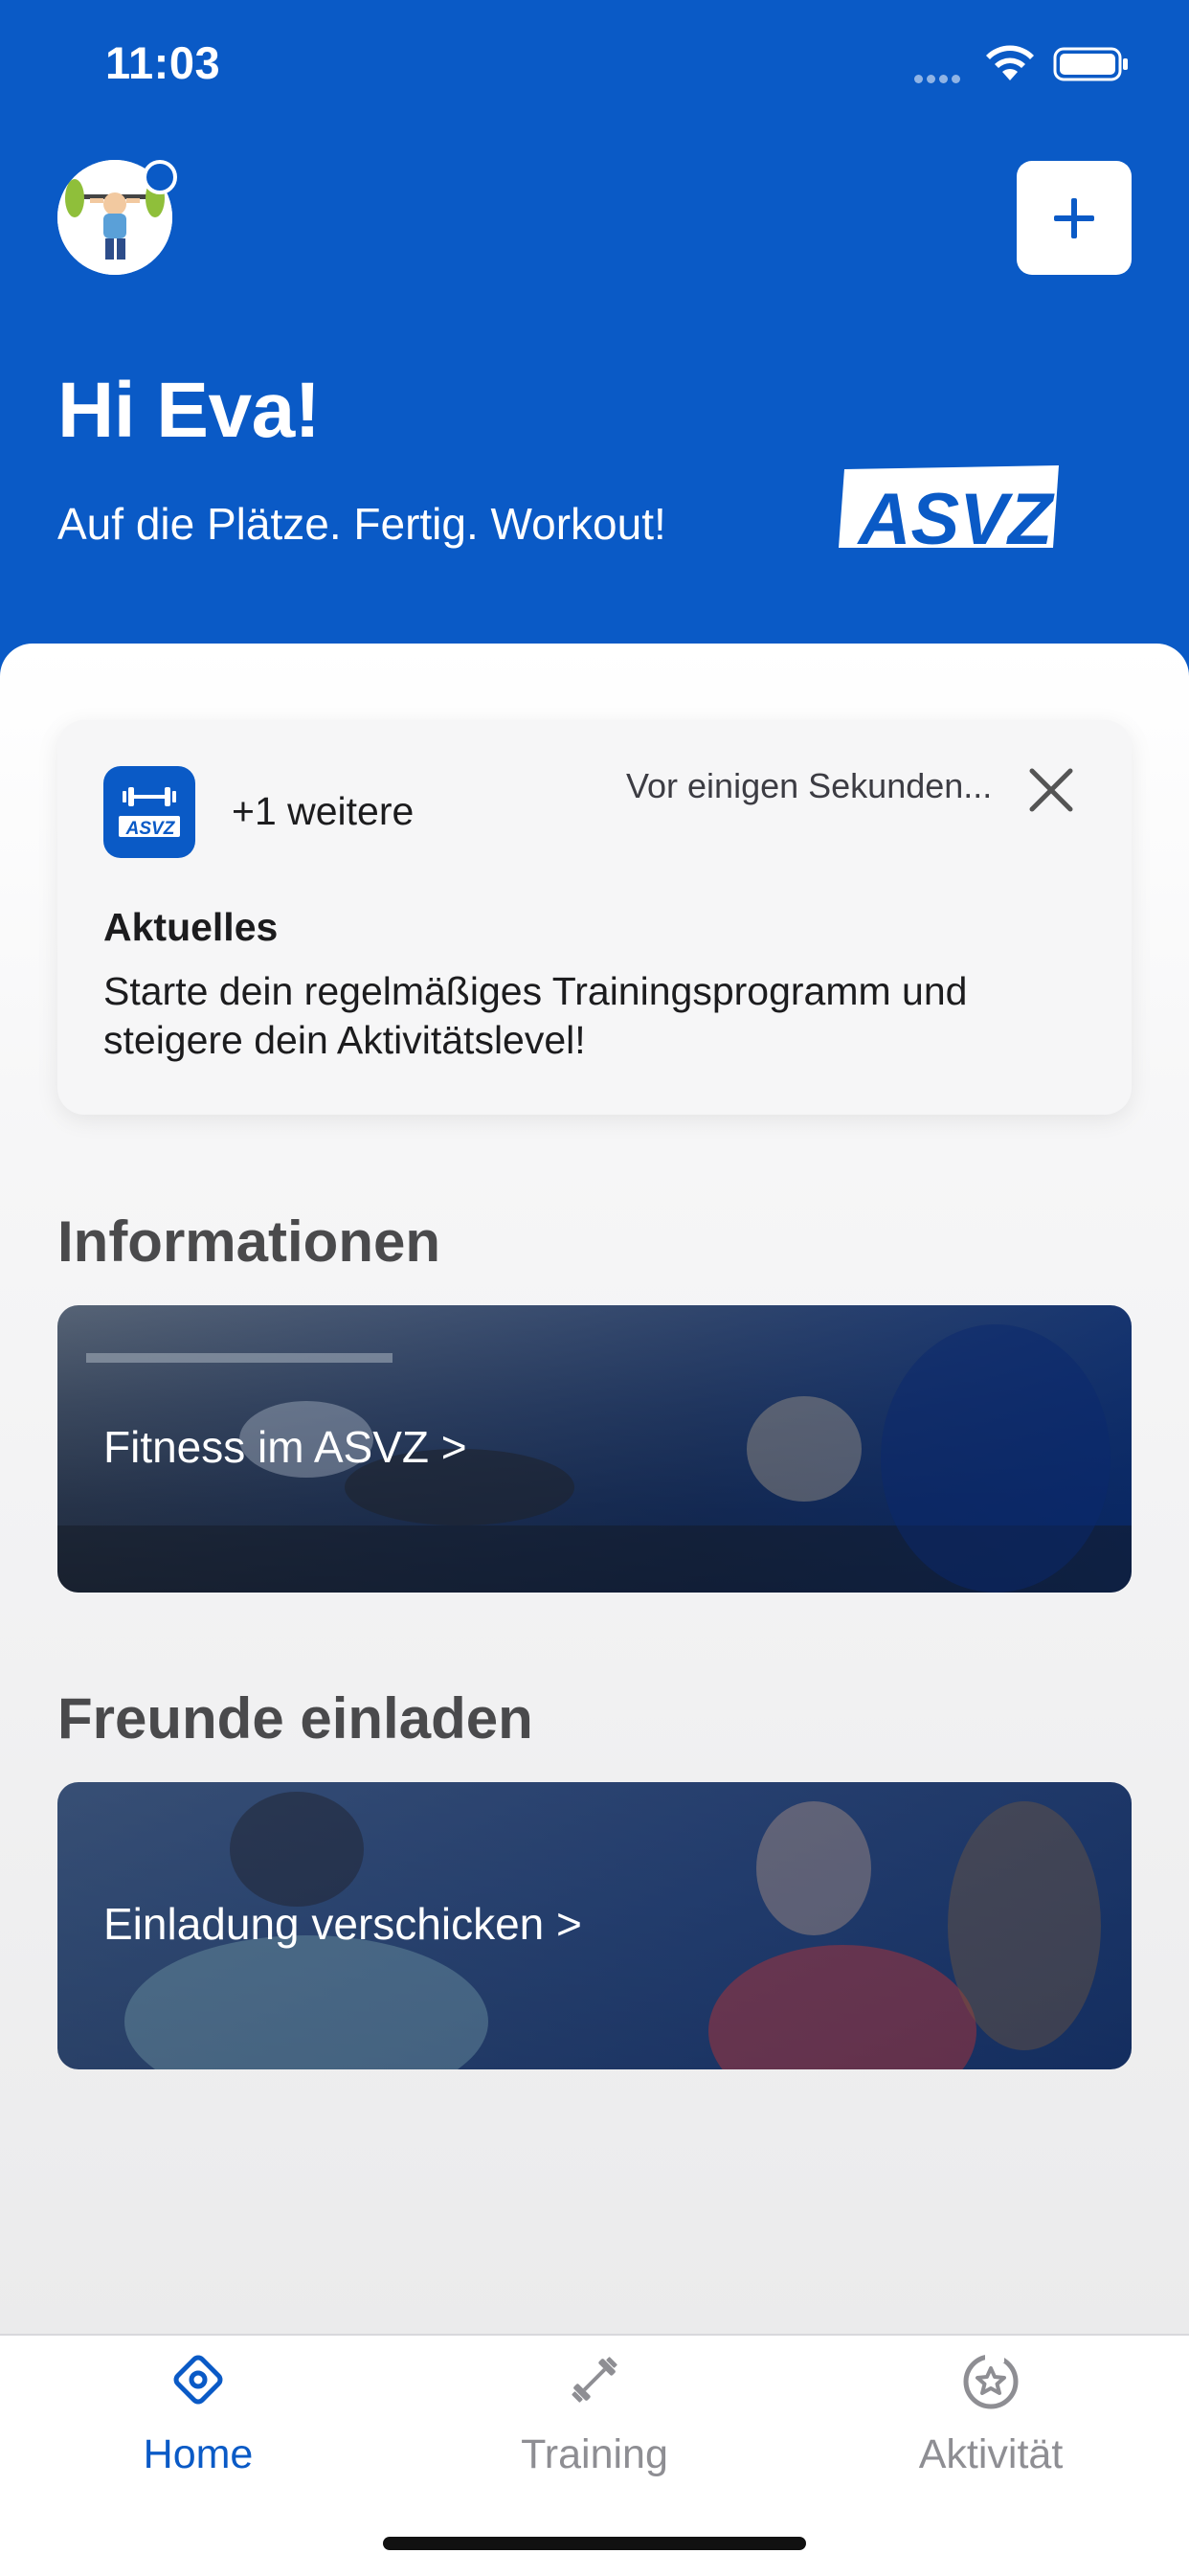 The height and width of the screenshot is (2576, 1189). Describe the element at coordinates (191, 927) in the screenshot. I see `notification-title: Aktuelles` at that location.